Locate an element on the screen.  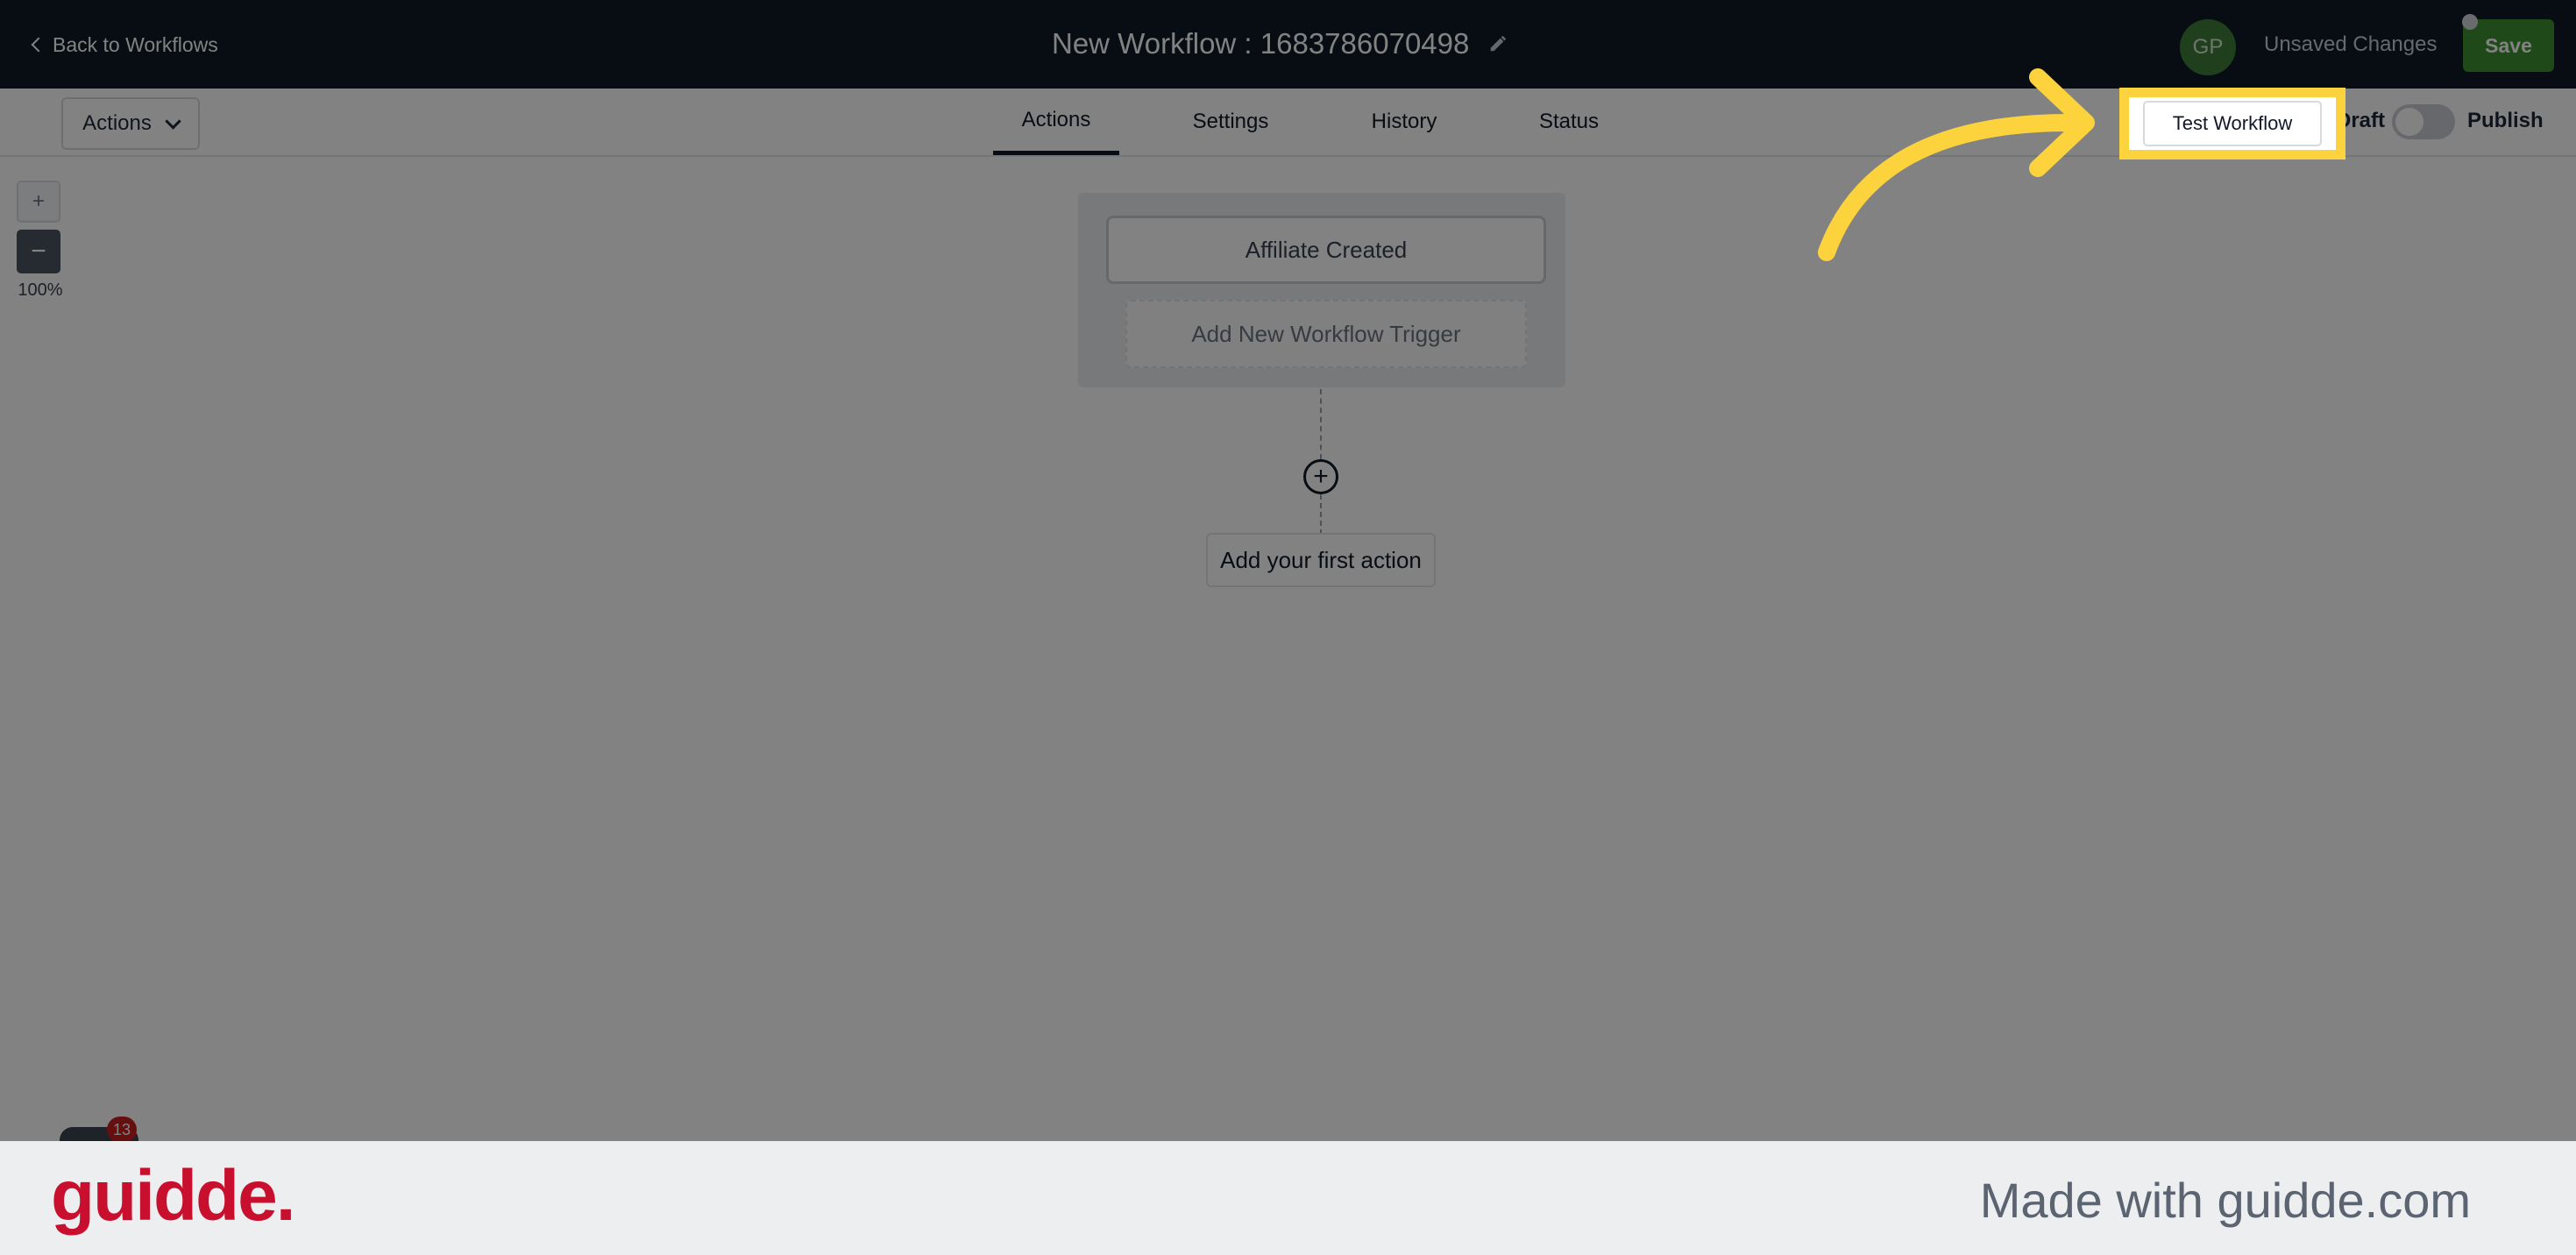
actions-dropdown-label: Actions is located at coordinates (117, 123).